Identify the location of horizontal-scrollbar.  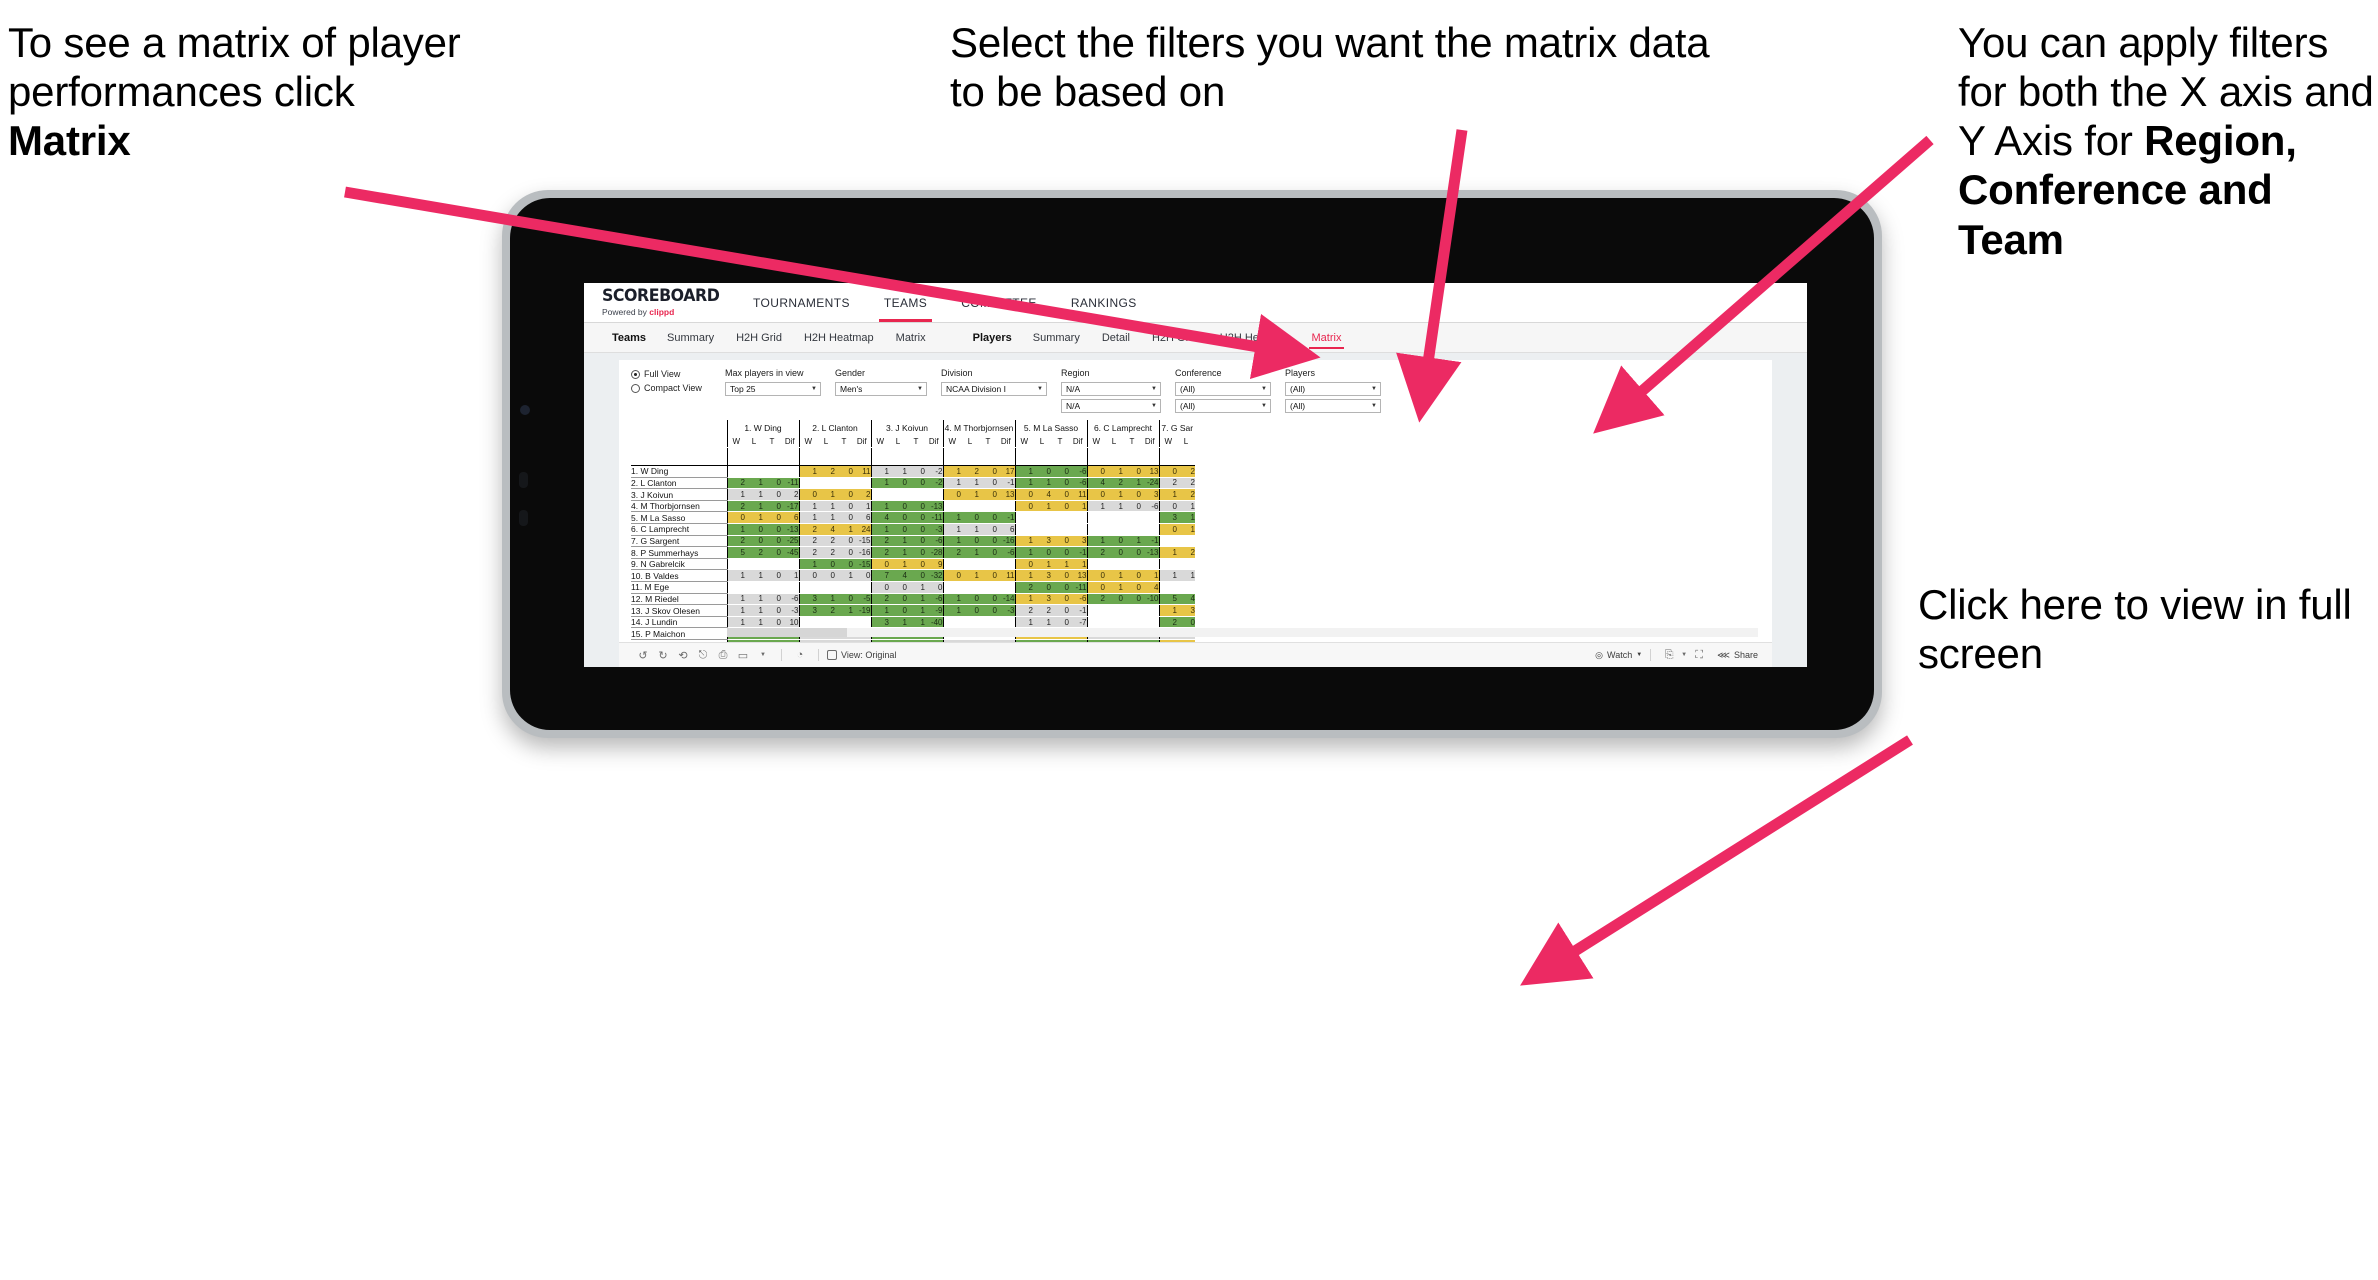
(1242, 632).